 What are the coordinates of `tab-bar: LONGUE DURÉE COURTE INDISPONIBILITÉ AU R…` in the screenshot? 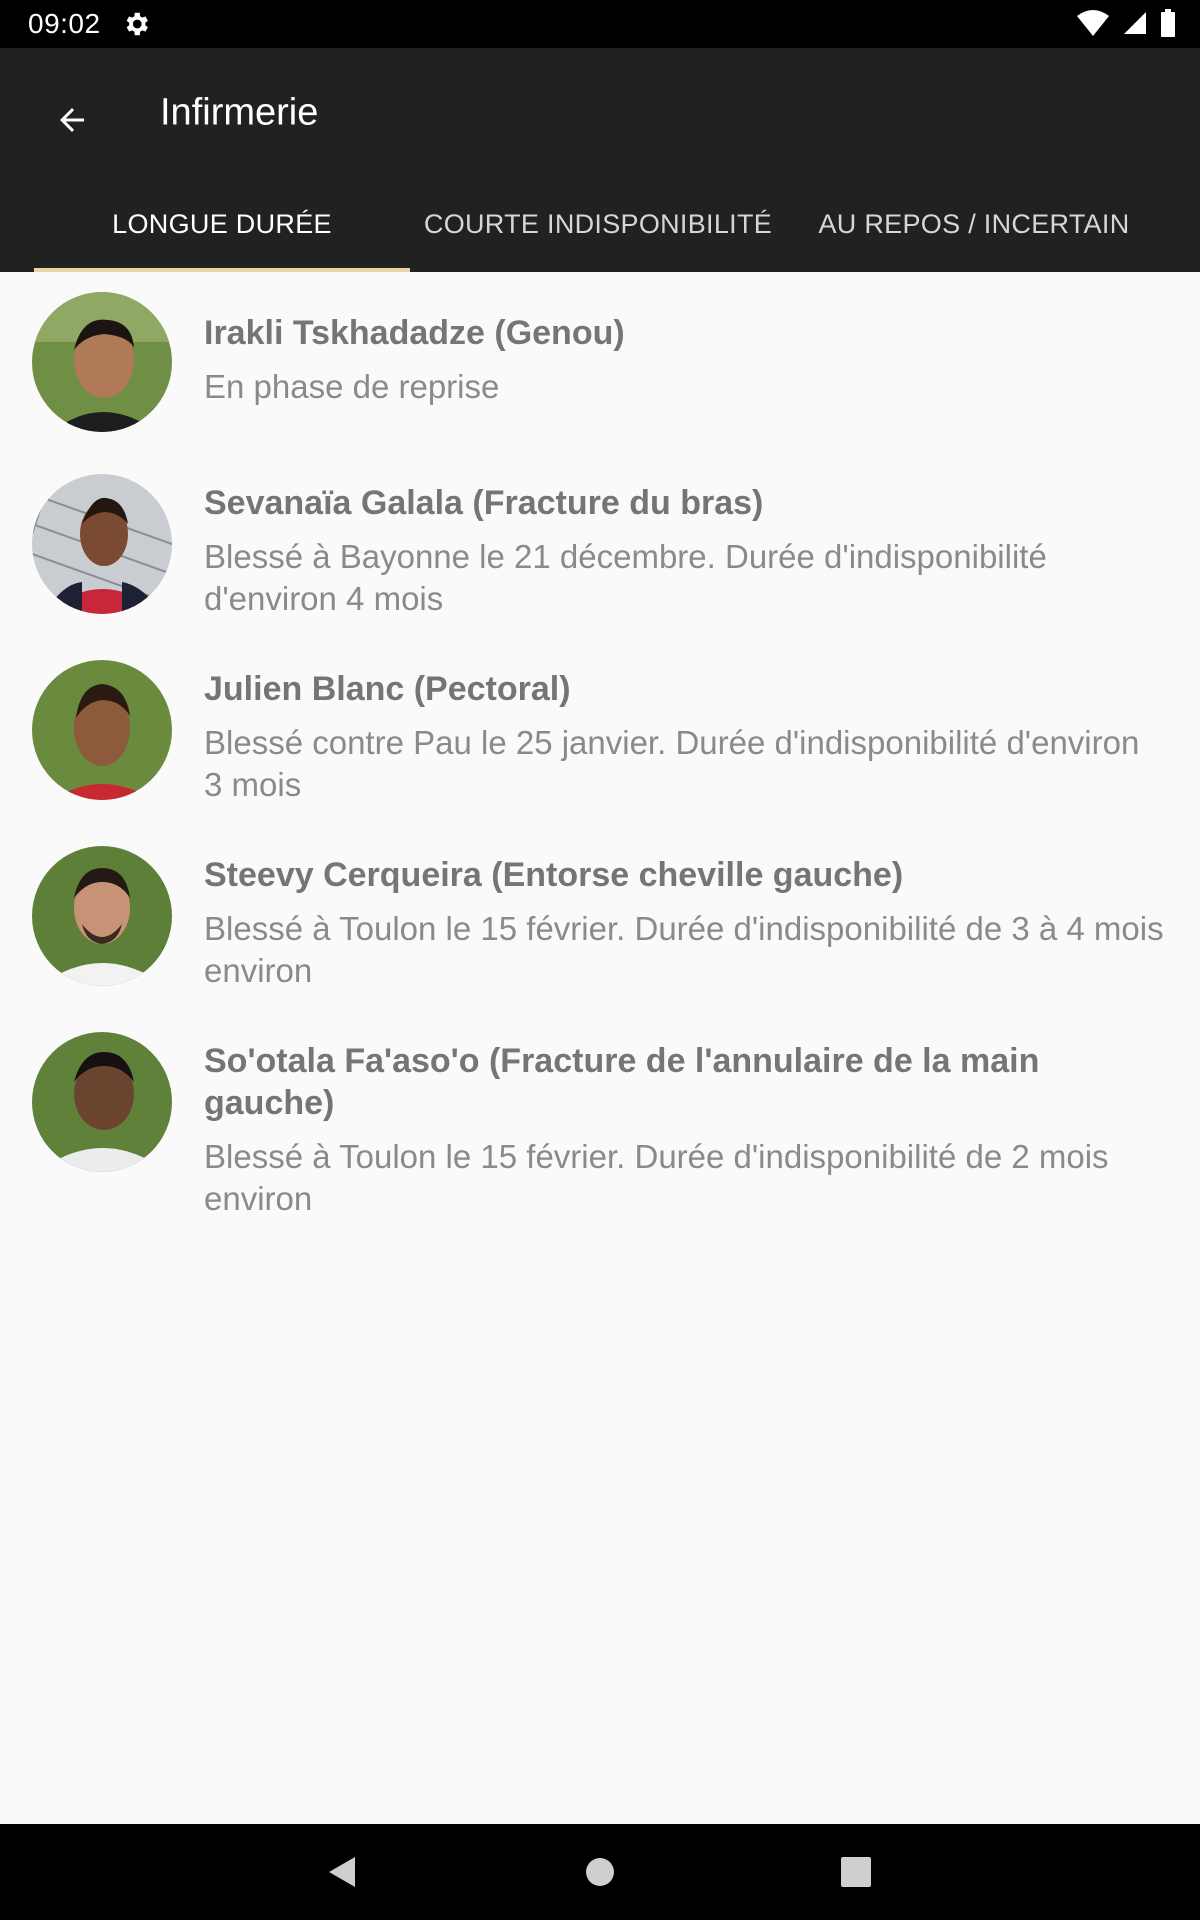 It's located at (600, 224).